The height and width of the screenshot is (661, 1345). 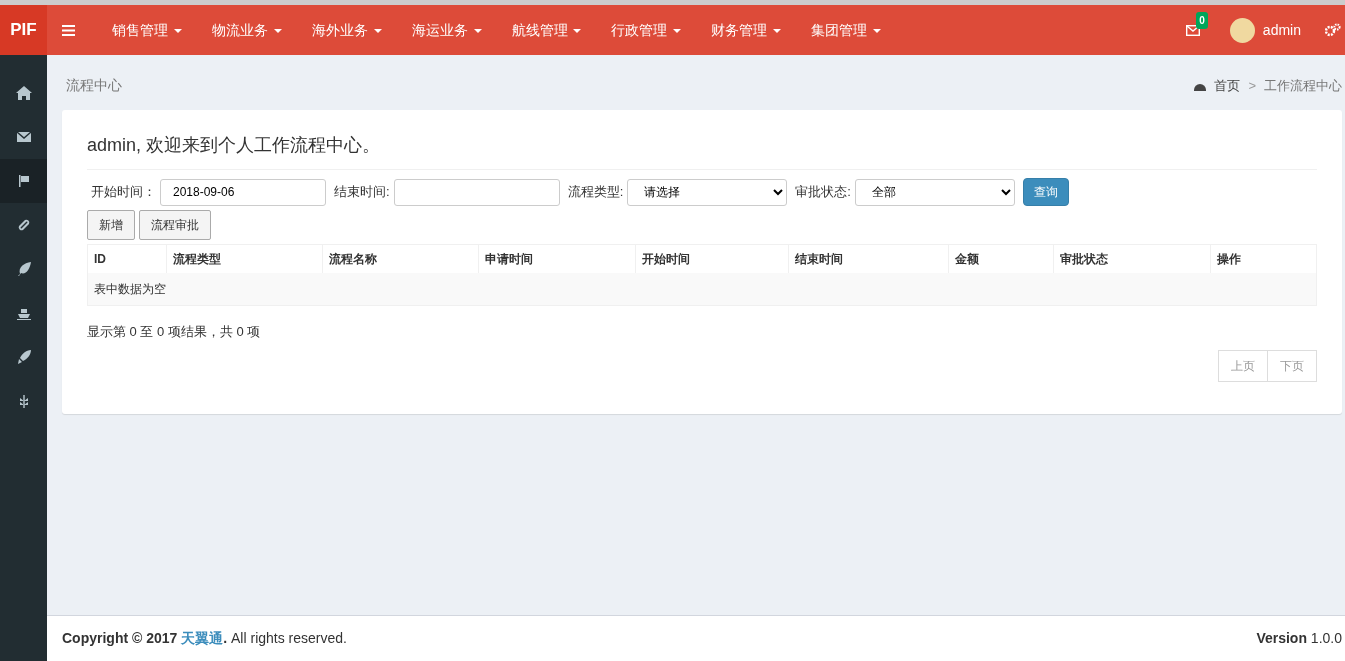 What do you see at coordinates (23, 30) in the screenshot?
I see `logo: PIF` at bounding box center [23, 30].